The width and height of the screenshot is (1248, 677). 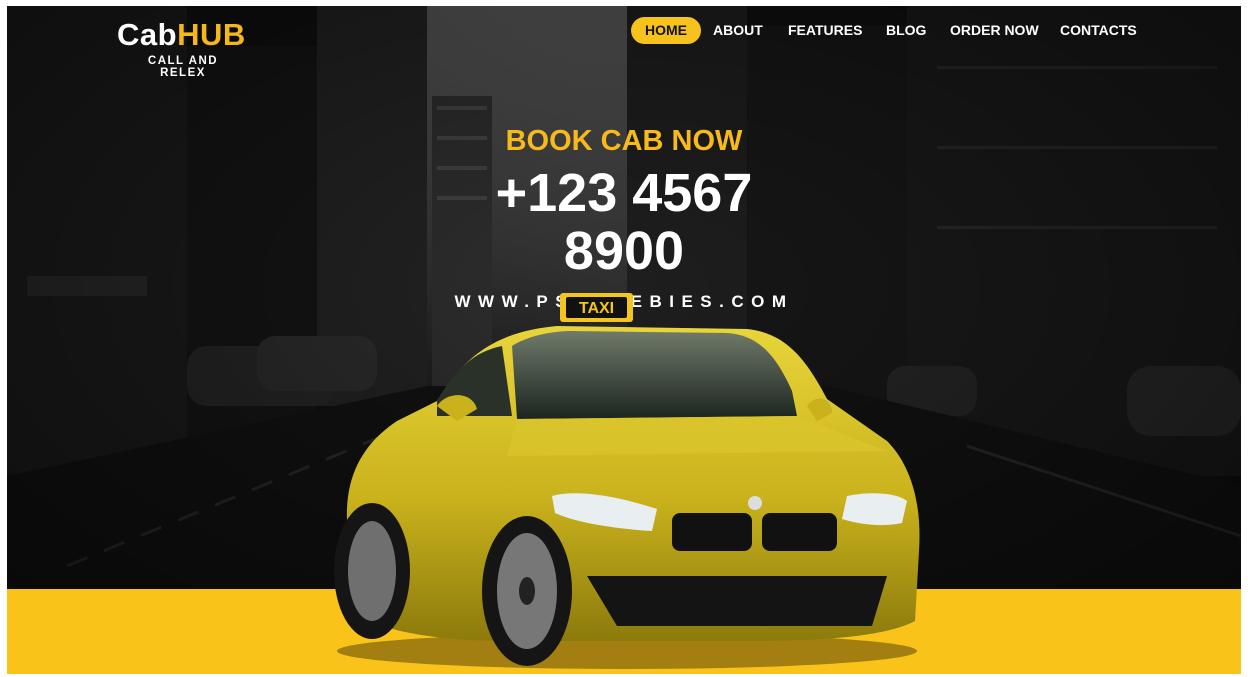 I want to click on brand-logo: CabHUB CALL AND RELEX, so click(x=187, y=49).